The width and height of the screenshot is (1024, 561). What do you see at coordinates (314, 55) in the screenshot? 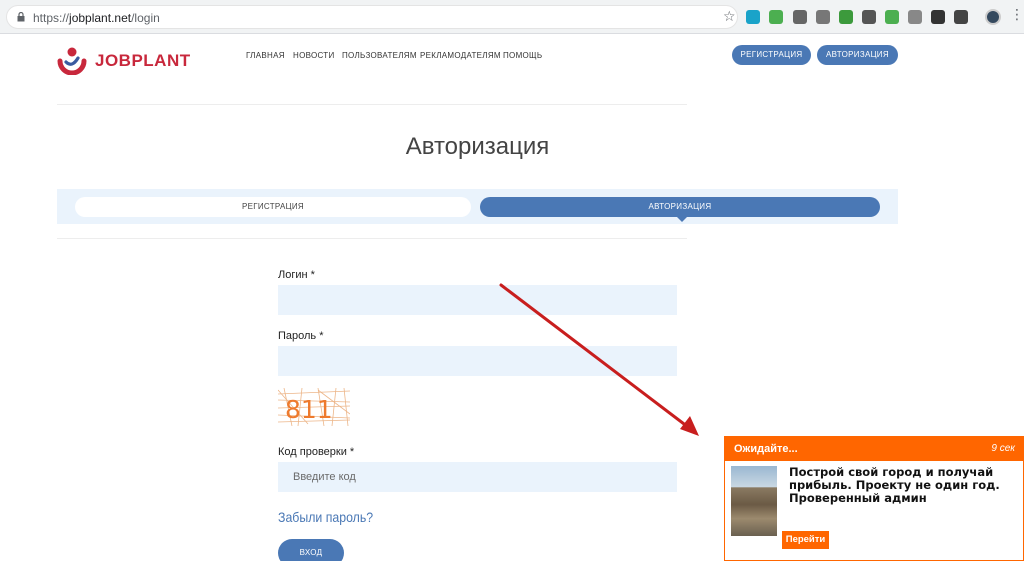
I see `nav-news: НОВОСТИ` at bounding box center [314, 55].